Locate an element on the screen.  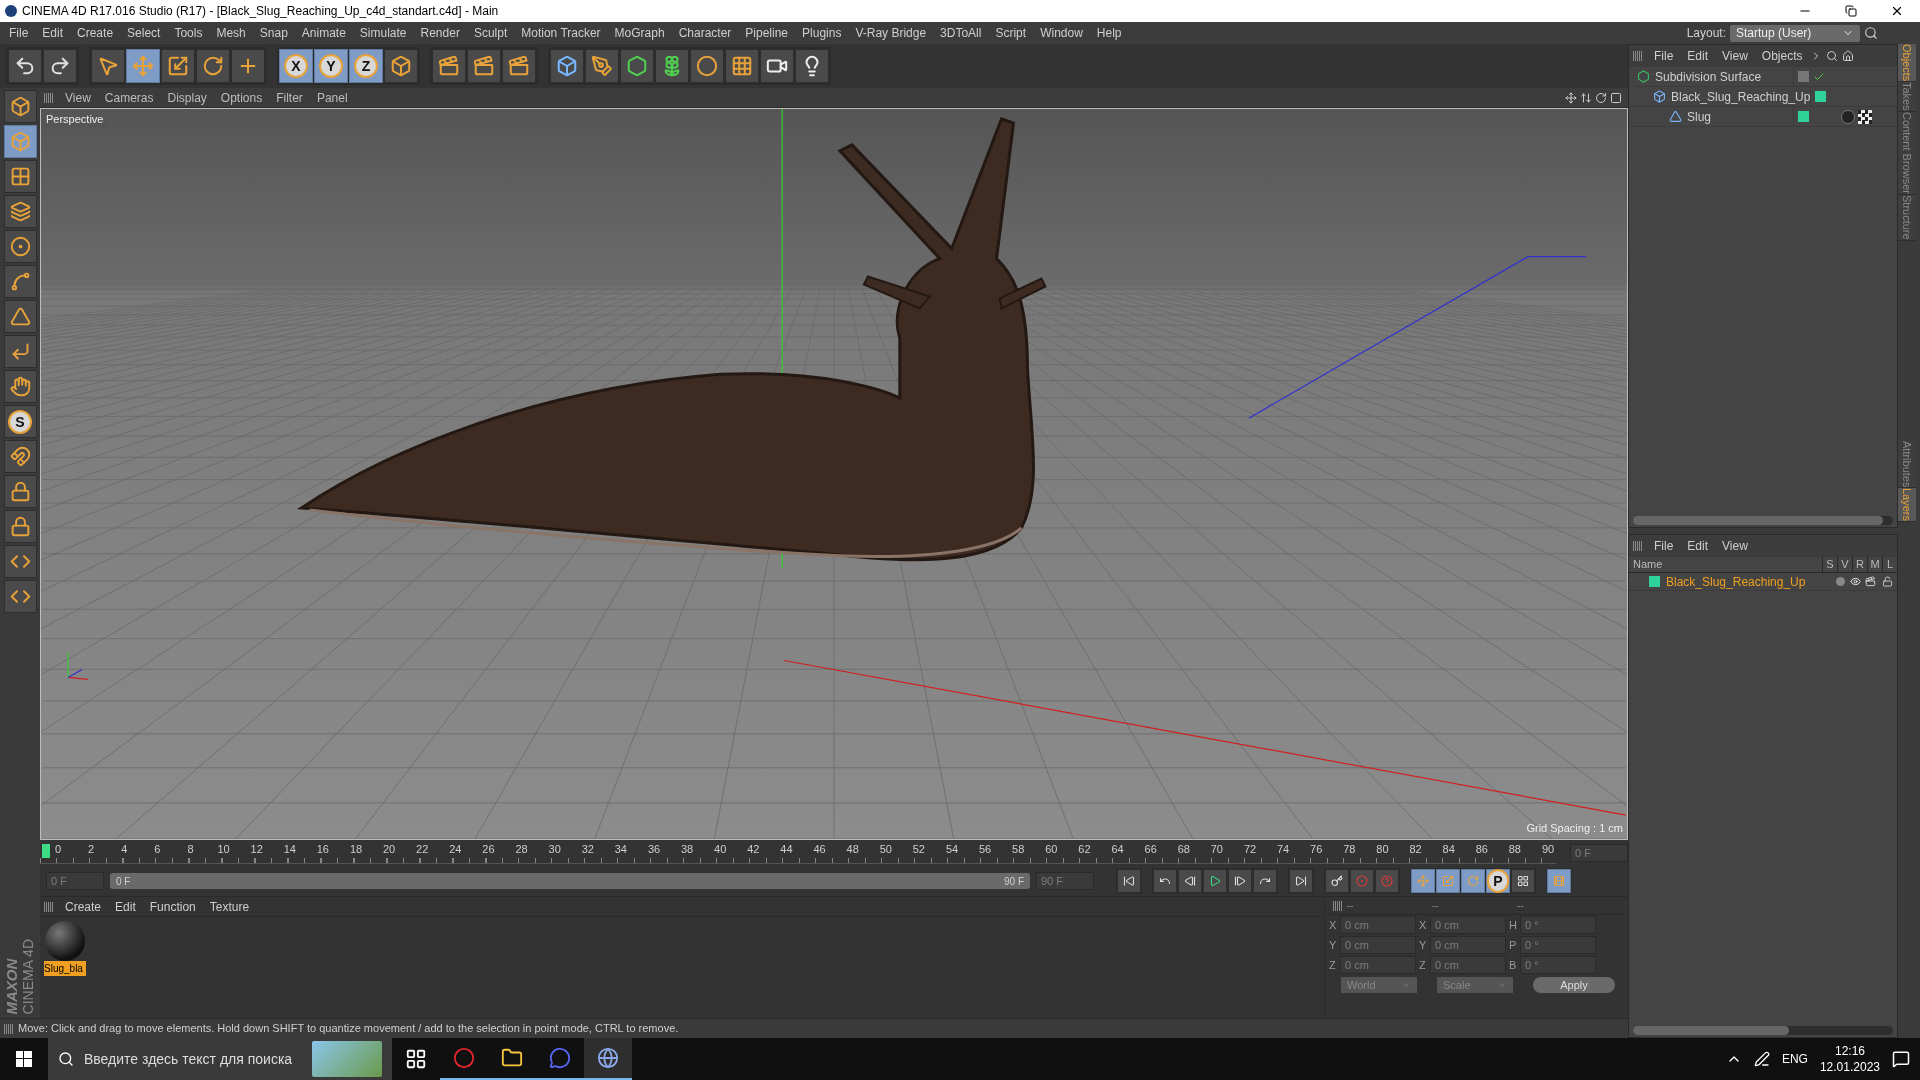
menu-item: Tools is located at coordinates (188, 33).